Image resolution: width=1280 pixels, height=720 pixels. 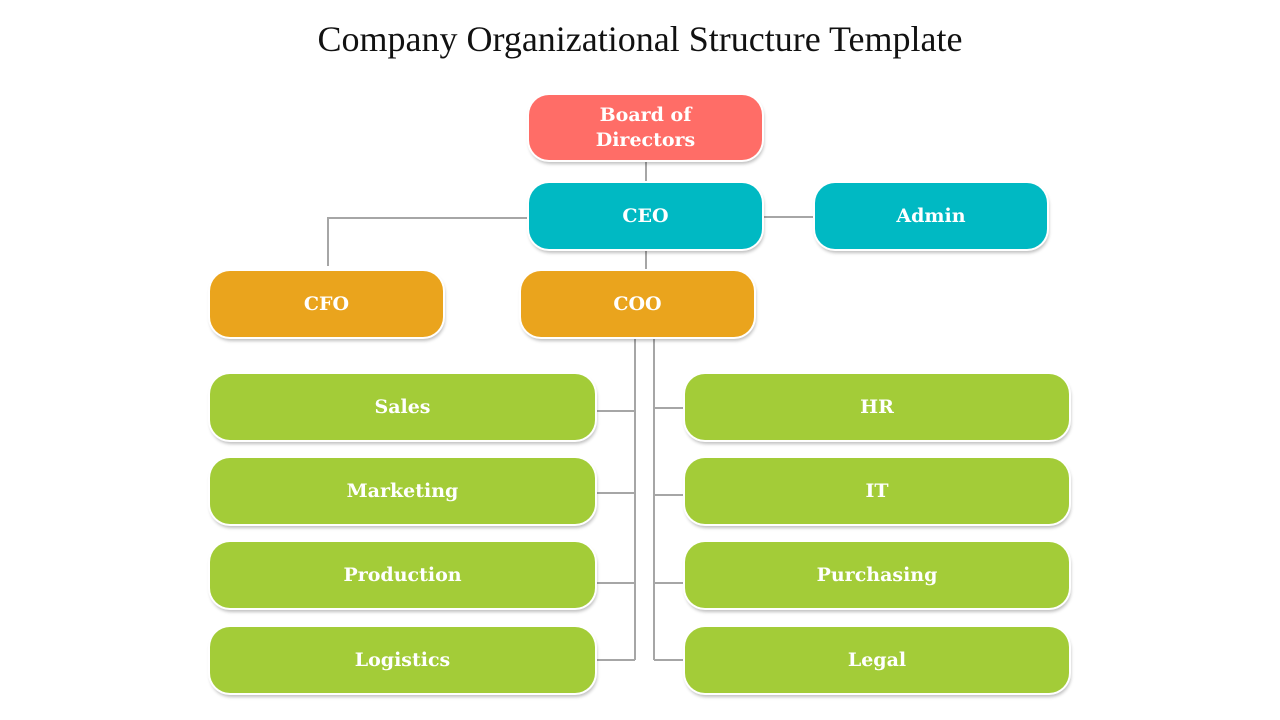 I want to click on node-label: COO, so click(x=637, y=303).